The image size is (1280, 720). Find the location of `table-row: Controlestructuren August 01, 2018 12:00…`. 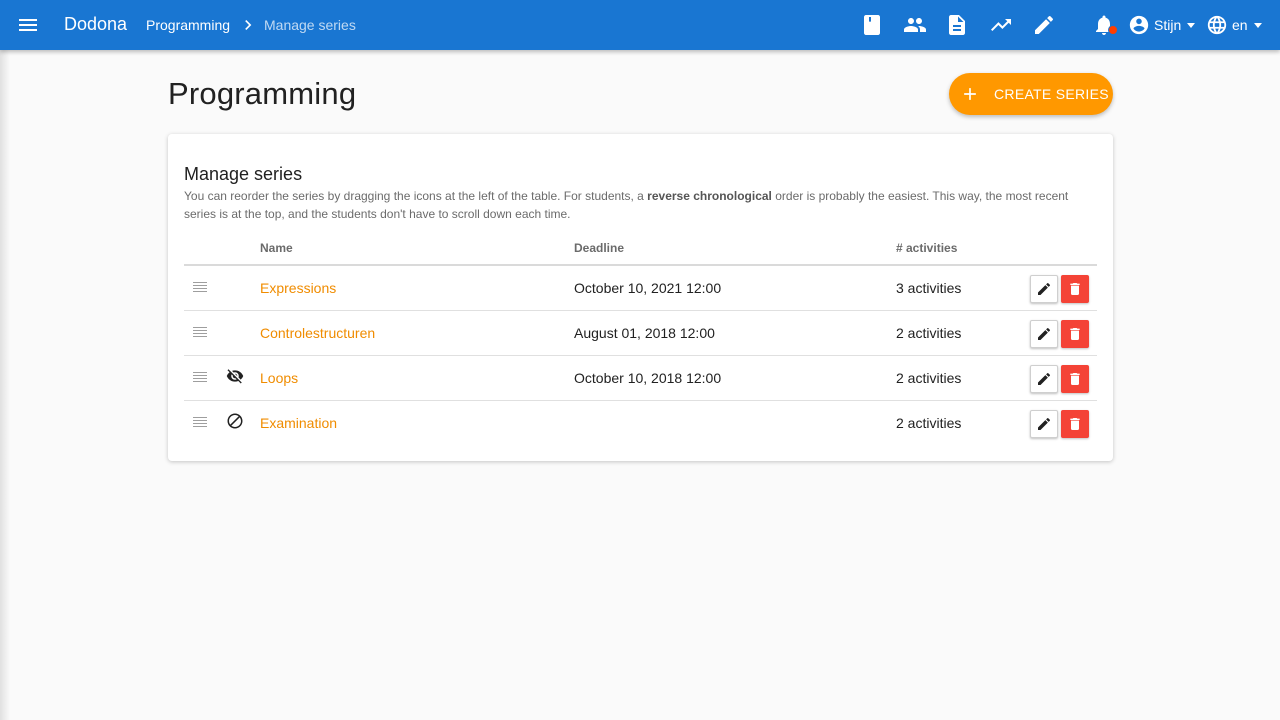

table-row: Controlestructuren August 01, 2018 12:00… is located at coordinates (640, 333).